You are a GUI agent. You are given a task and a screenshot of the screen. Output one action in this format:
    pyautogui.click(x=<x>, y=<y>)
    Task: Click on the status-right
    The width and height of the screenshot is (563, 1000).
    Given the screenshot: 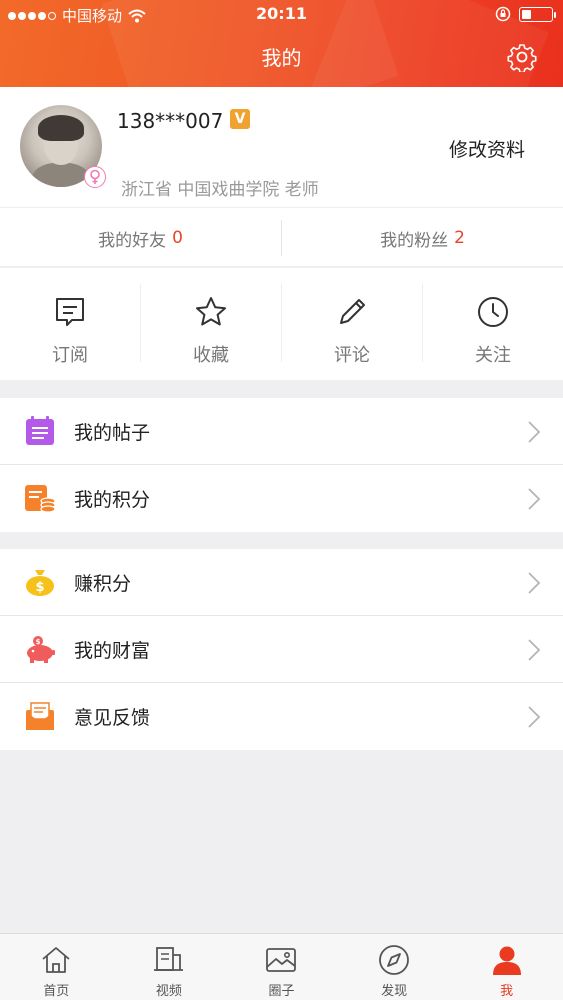 What is the action you would take?
    pyautogui.click(x=525, y=14)
    